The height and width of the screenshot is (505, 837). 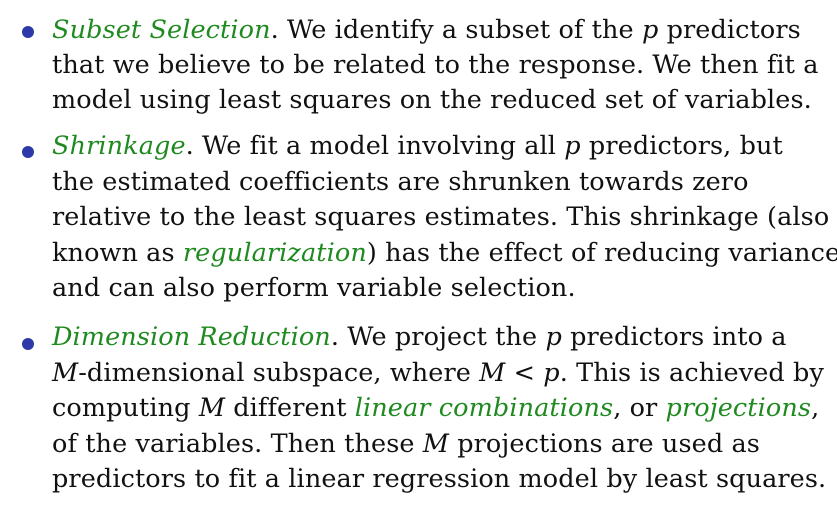 What do you see at coordinates (290, 408) in the screenshot?
I see `line-text: different` at bounding box center [290, 408].